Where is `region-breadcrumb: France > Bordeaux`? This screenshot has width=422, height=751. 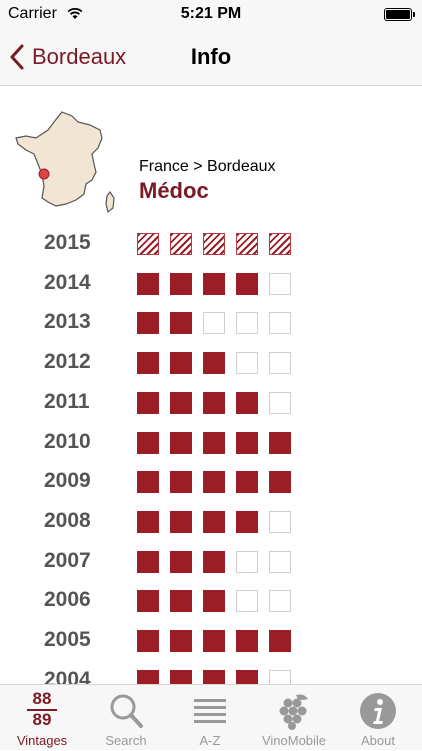
region-breadcrumb: France > Bordeaux is located at coordinates (207, 166).